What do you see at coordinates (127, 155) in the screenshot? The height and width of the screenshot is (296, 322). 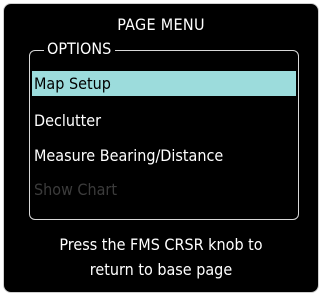 I see `menu-item-measure-bearing-distance: Measure Bearing/Distance` at bounding box center [127, 155].